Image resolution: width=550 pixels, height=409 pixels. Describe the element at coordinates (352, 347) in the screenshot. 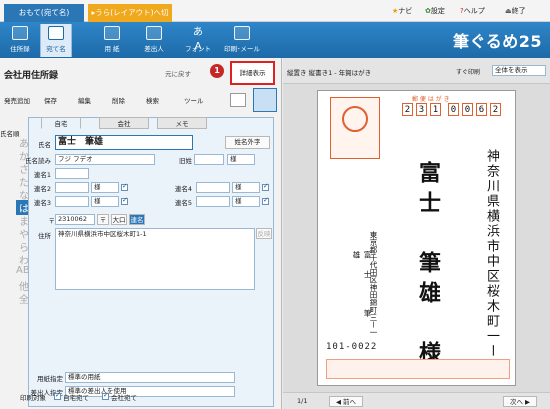

I see `sender-postal-code: 101-0022` at that location.